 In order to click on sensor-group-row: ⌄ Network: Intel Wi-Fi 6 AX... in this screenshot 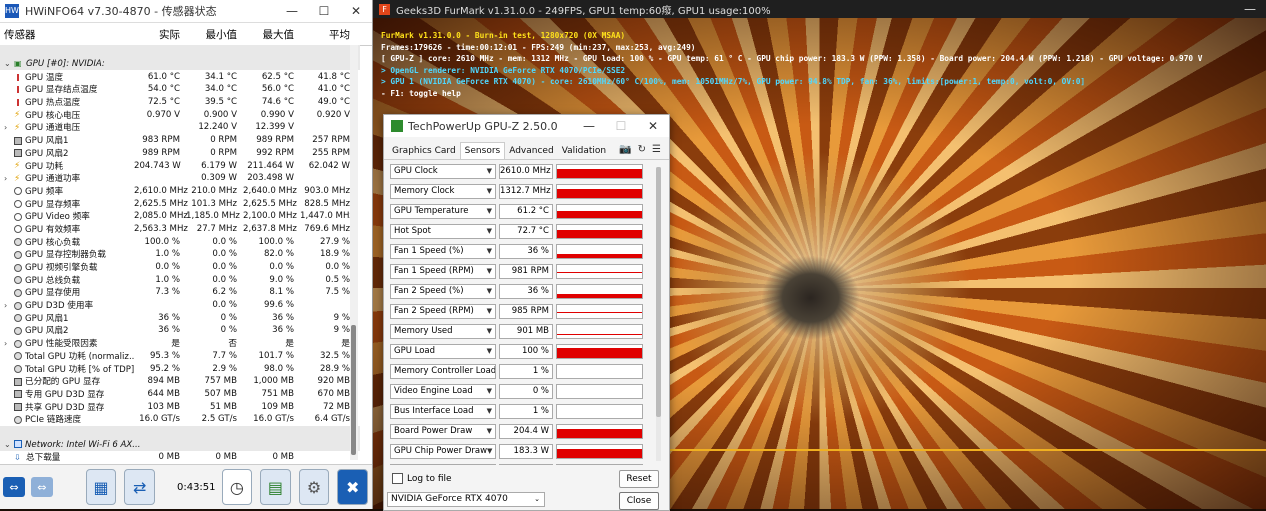, I will do `click(180, 444)`.